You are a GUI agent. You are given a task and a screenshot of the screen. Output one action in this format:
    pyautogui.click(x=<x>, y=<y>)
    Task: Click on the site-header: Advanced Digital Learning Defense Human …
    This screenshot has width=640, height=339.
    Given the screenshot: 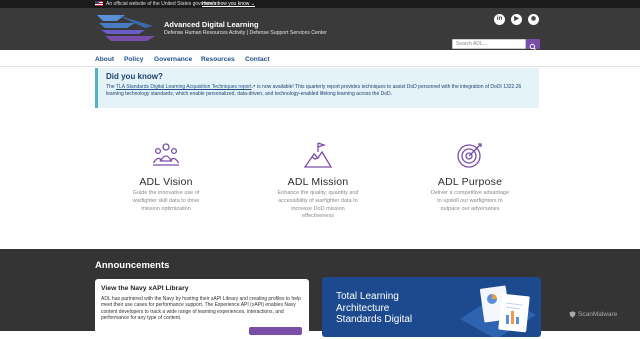 What is the action you would take?
    pyautogui.click(x=320, y=29)
    